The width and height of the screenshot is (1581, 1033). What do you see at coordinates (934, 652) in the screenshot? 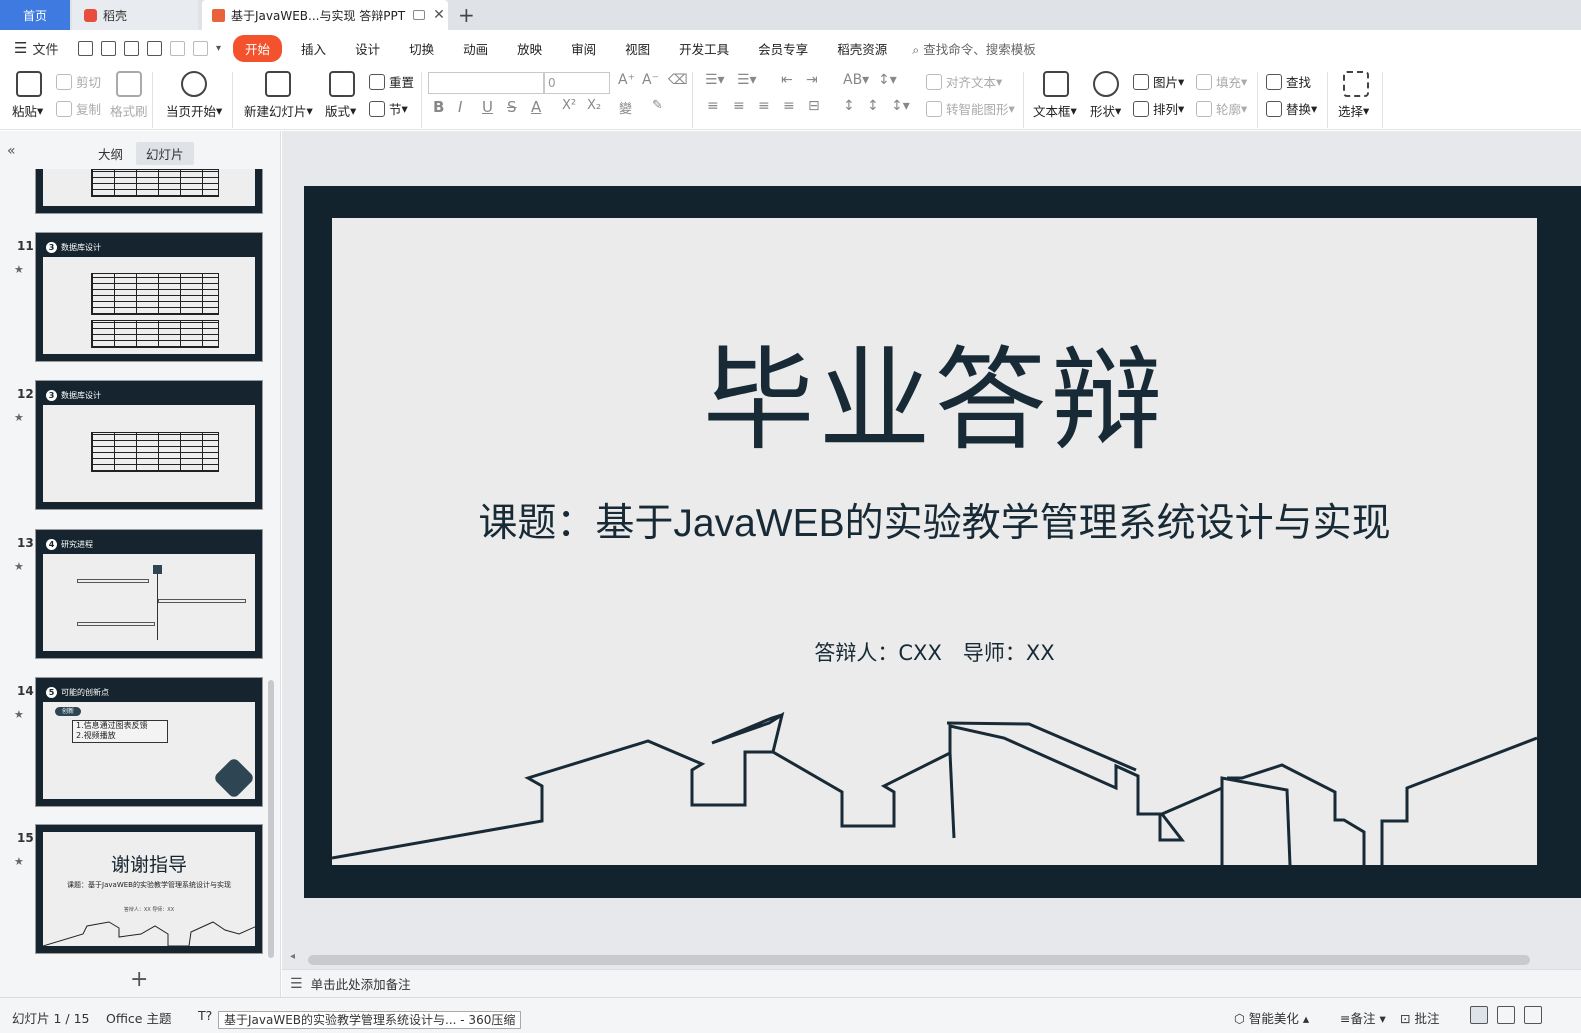
I see `slide-presenter-line: 答辩人：CXX 导师：XX` at bounding box center [934, 652].